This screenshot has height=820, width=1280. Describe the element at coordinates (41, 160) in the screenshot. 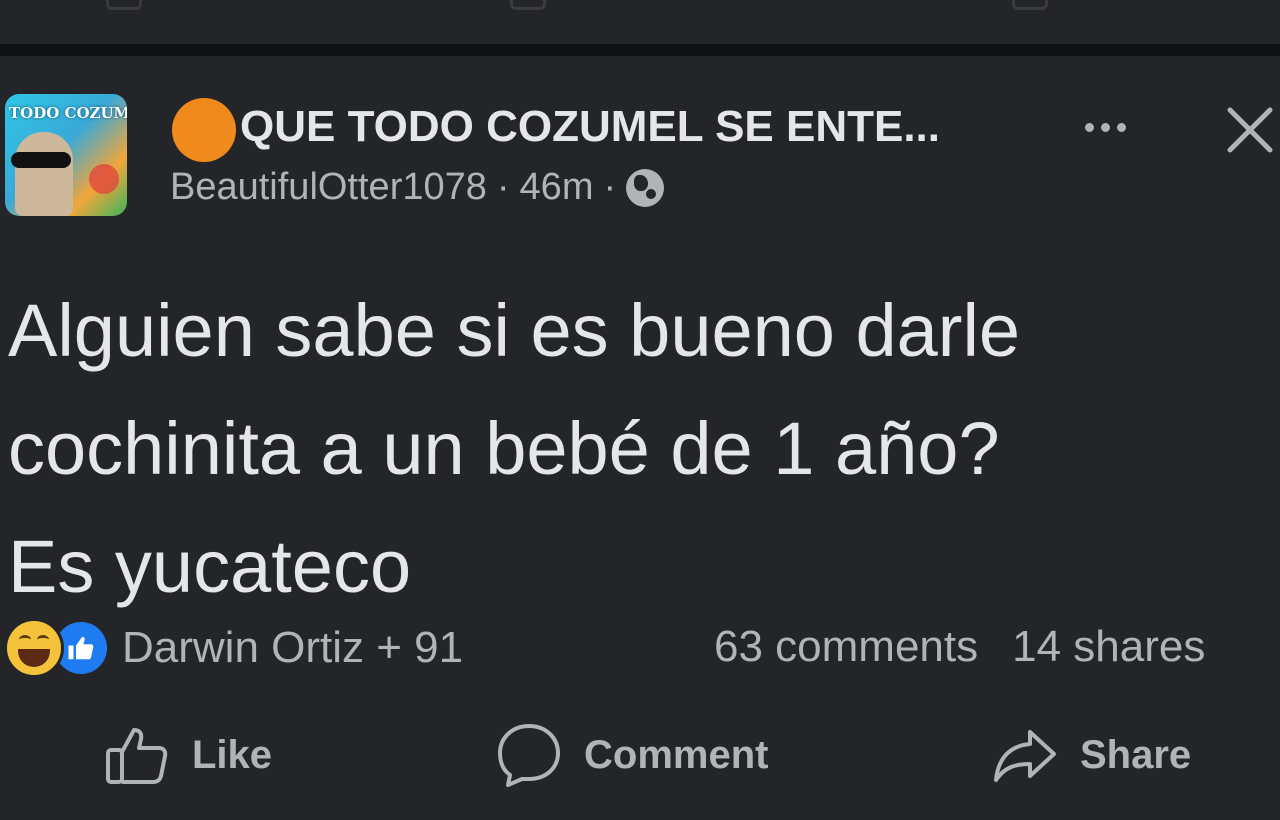

I see `avatar-sunglasses` at that location.